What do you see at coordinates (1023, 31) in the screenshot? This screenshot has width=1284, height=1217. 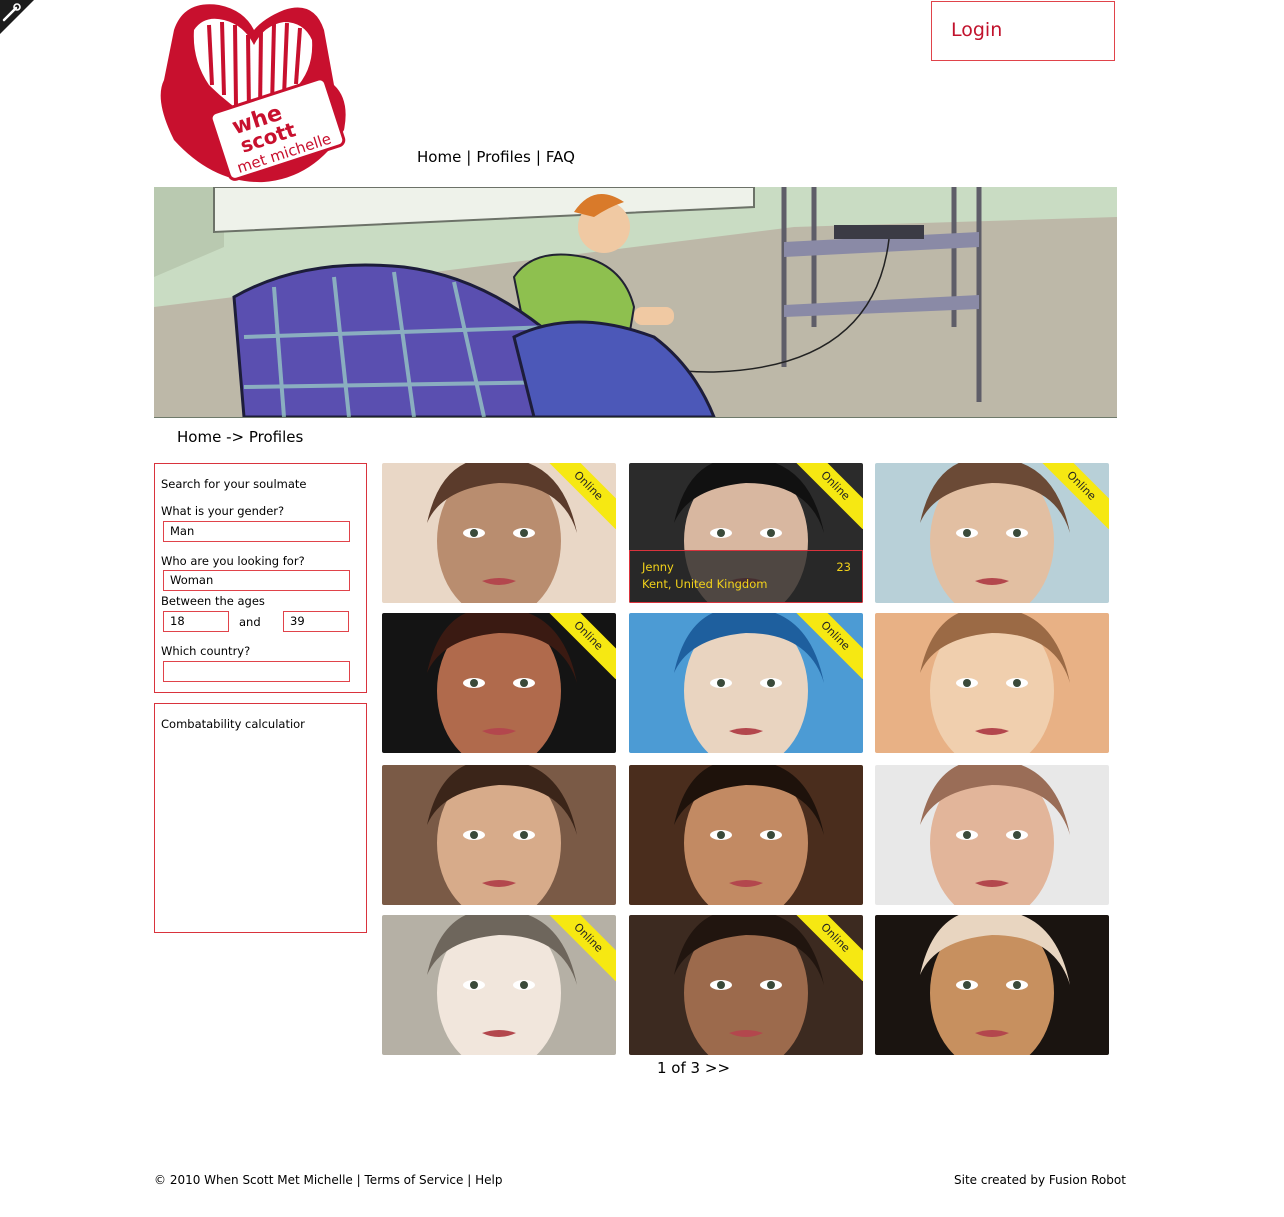 I see `login-box: Login` at bounding box center [1023, 31].